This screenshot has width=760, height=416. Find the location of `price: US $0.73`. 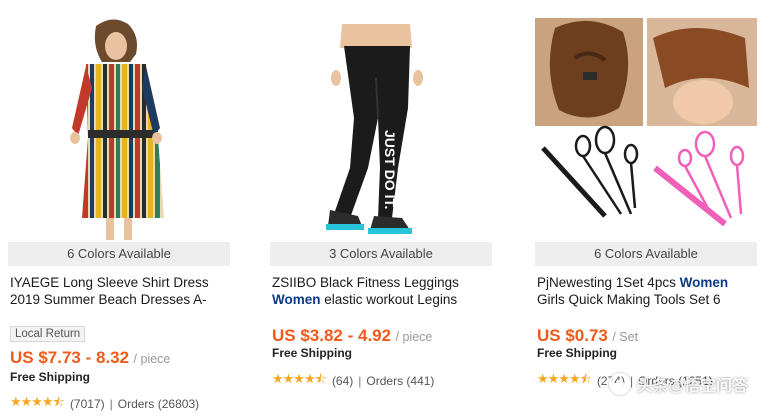

price: US $0.73 is located at coordinates (572, 335).